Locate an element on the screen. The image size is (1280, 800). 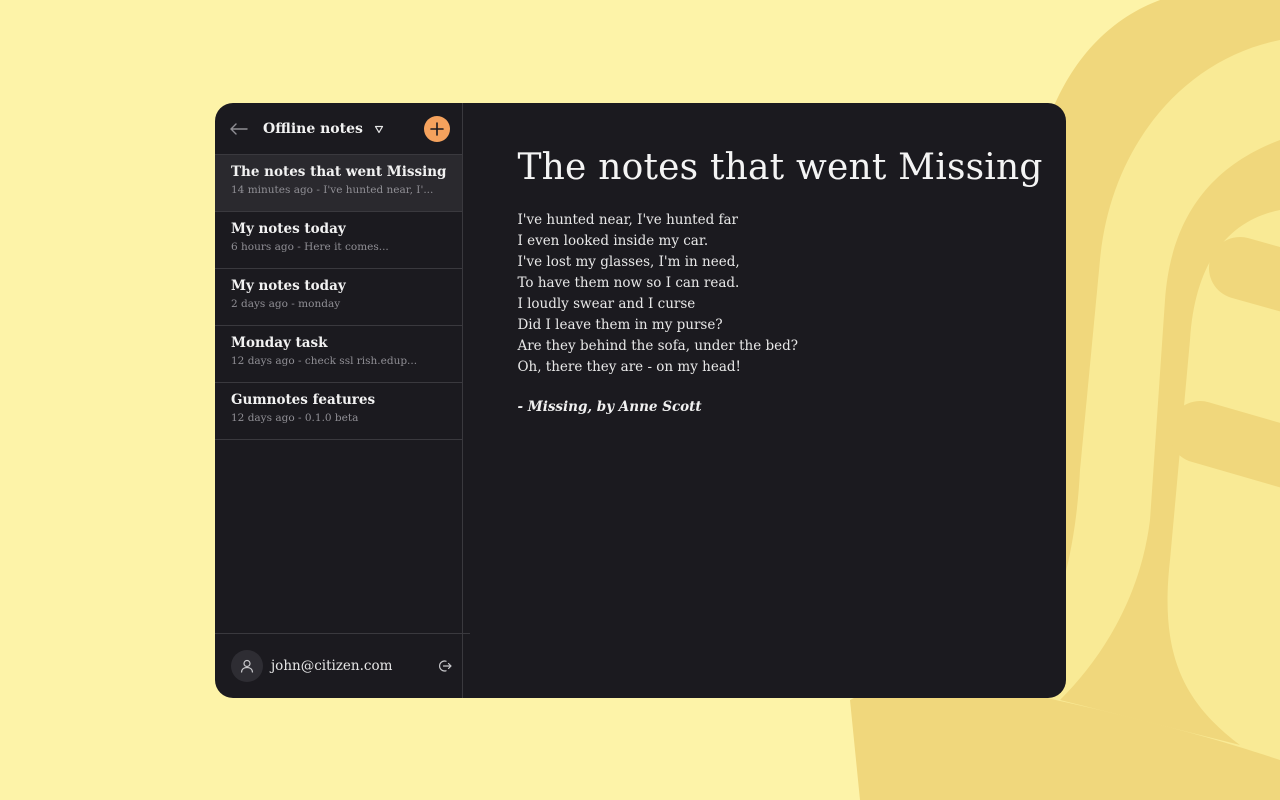
note-signature: - Missing, by Anne Scott is located at coordinates (609, 407).